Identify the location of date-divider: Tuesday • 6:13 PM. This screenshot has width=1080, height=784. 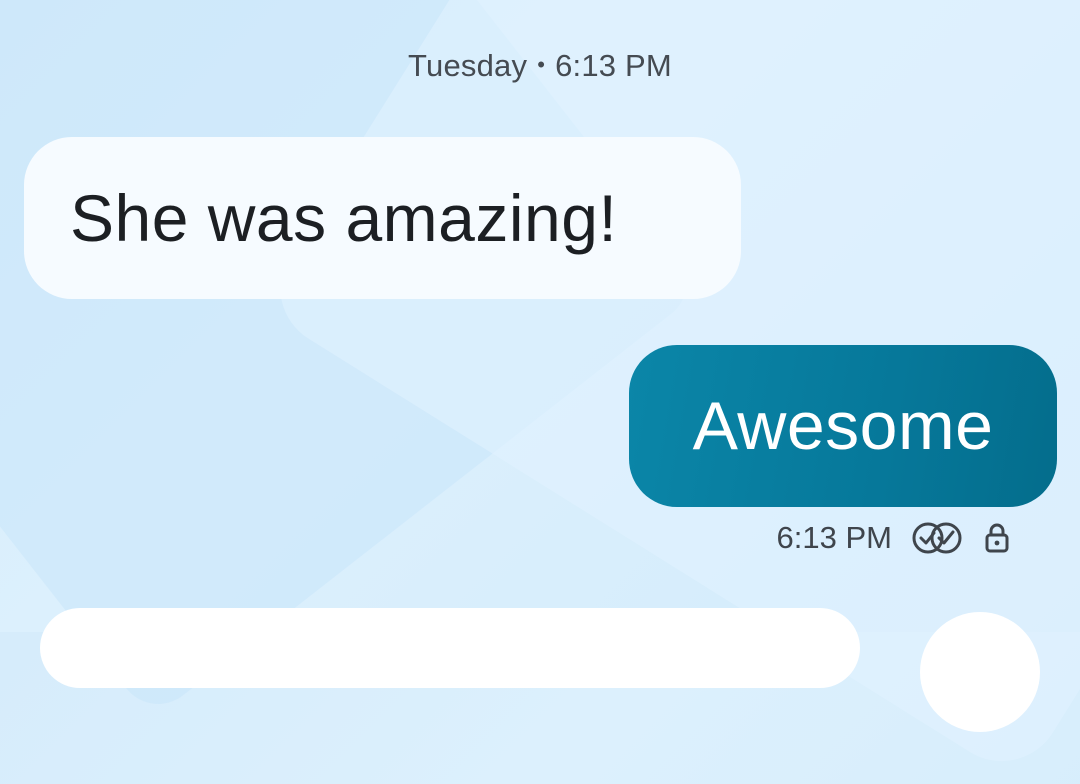
(540, 66).